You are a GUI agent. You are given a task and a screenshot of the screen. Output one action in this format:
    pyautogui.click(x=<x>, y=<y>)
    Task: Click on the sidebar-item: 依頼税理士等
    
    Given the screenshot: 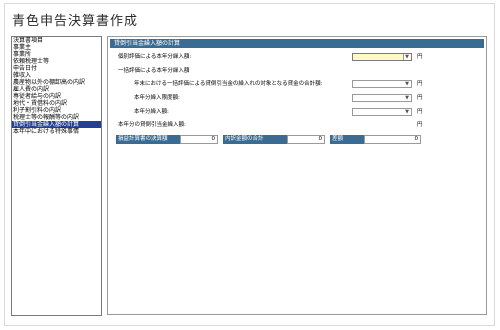 What is the action you would take?
    pyautogui.click(x=56, y=61)
    